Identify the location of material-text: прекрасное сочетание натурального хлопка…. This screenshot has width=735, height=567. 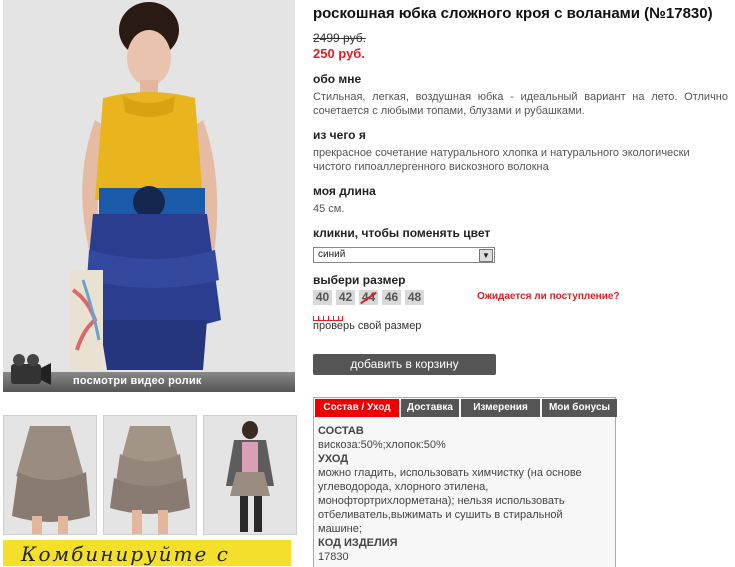
(501, 160).